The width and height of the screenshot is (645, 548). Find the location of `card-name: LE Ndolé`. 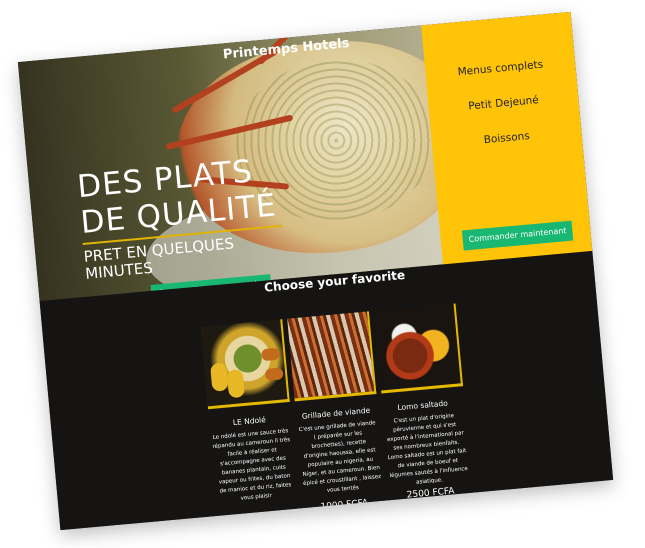

card-name: LE Ndolé is located at coordinates (249, 421).